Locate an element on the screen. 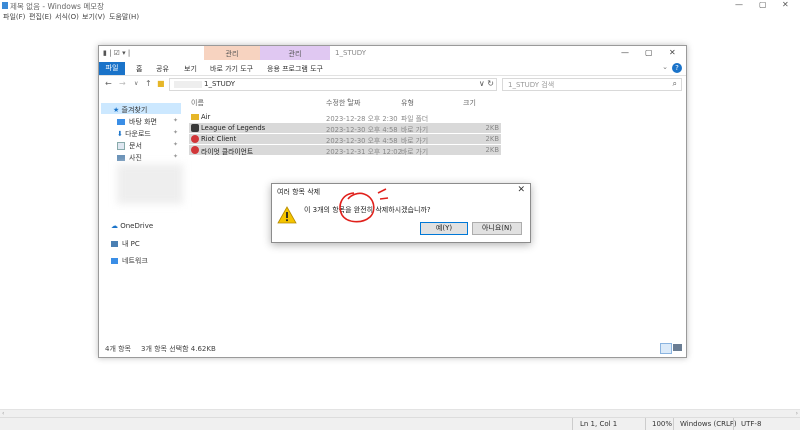 This screenshot has height=430, width=800. nav-documents: 문서 is located at coordinates (129, 146).